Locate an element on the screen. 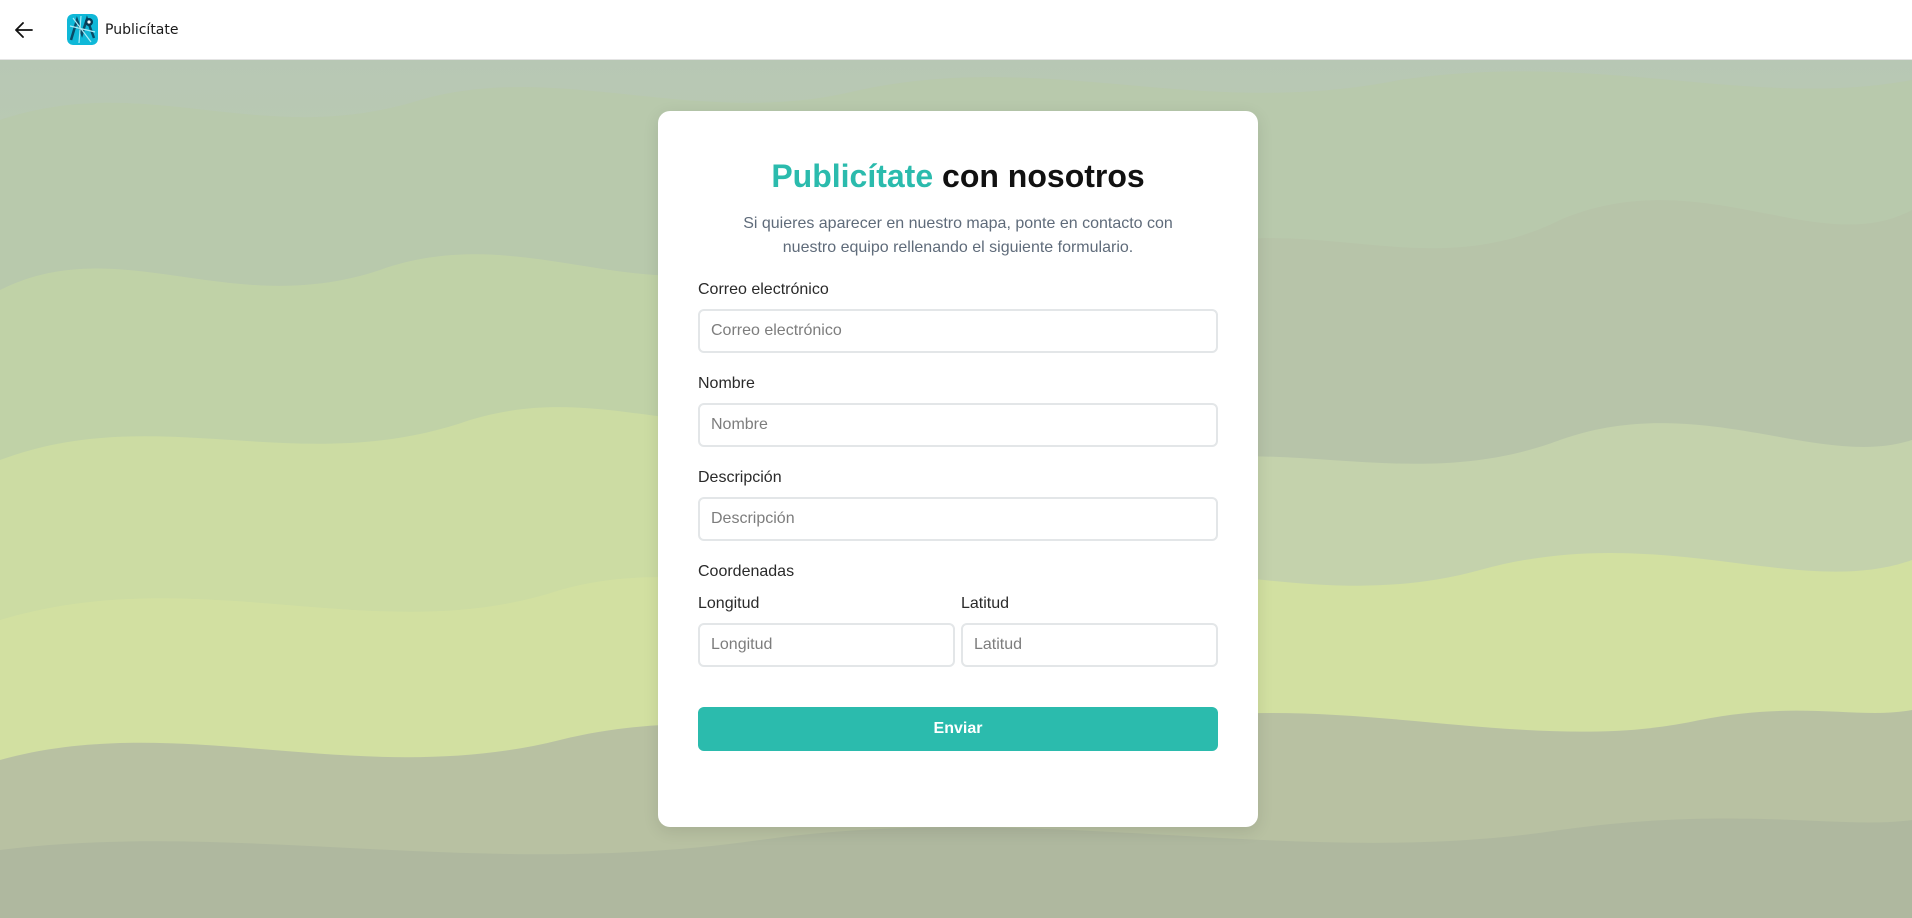 The height and width of the screenshot is (918, 1912). latitude-field is located at coordinates (1089, 645).